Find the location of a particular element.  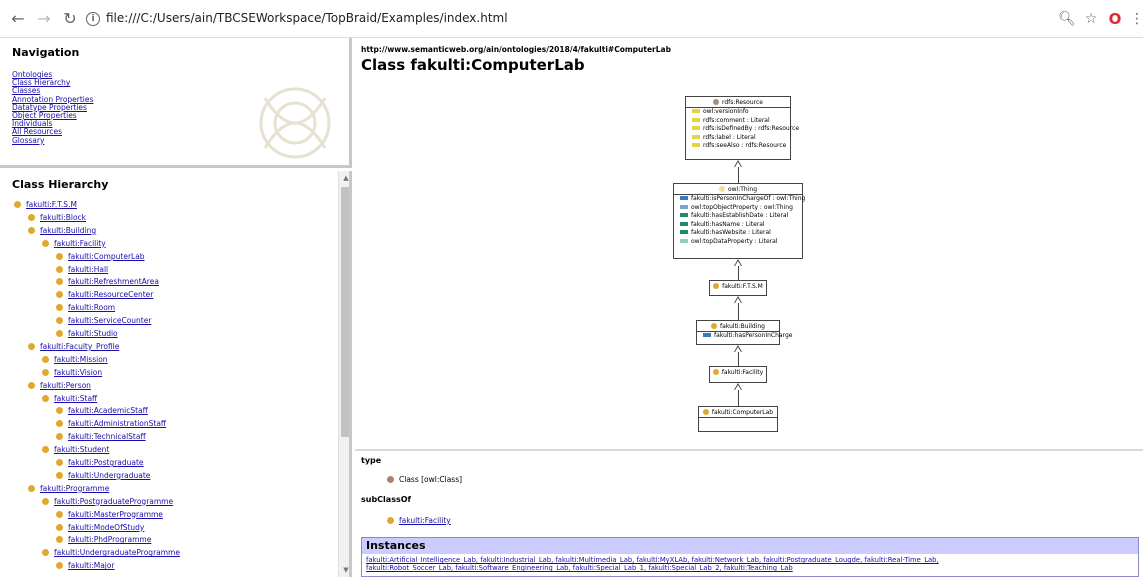

property: fakulti:isPersonInChargeOf : owl:Thing is located at coordinates (739, 199).